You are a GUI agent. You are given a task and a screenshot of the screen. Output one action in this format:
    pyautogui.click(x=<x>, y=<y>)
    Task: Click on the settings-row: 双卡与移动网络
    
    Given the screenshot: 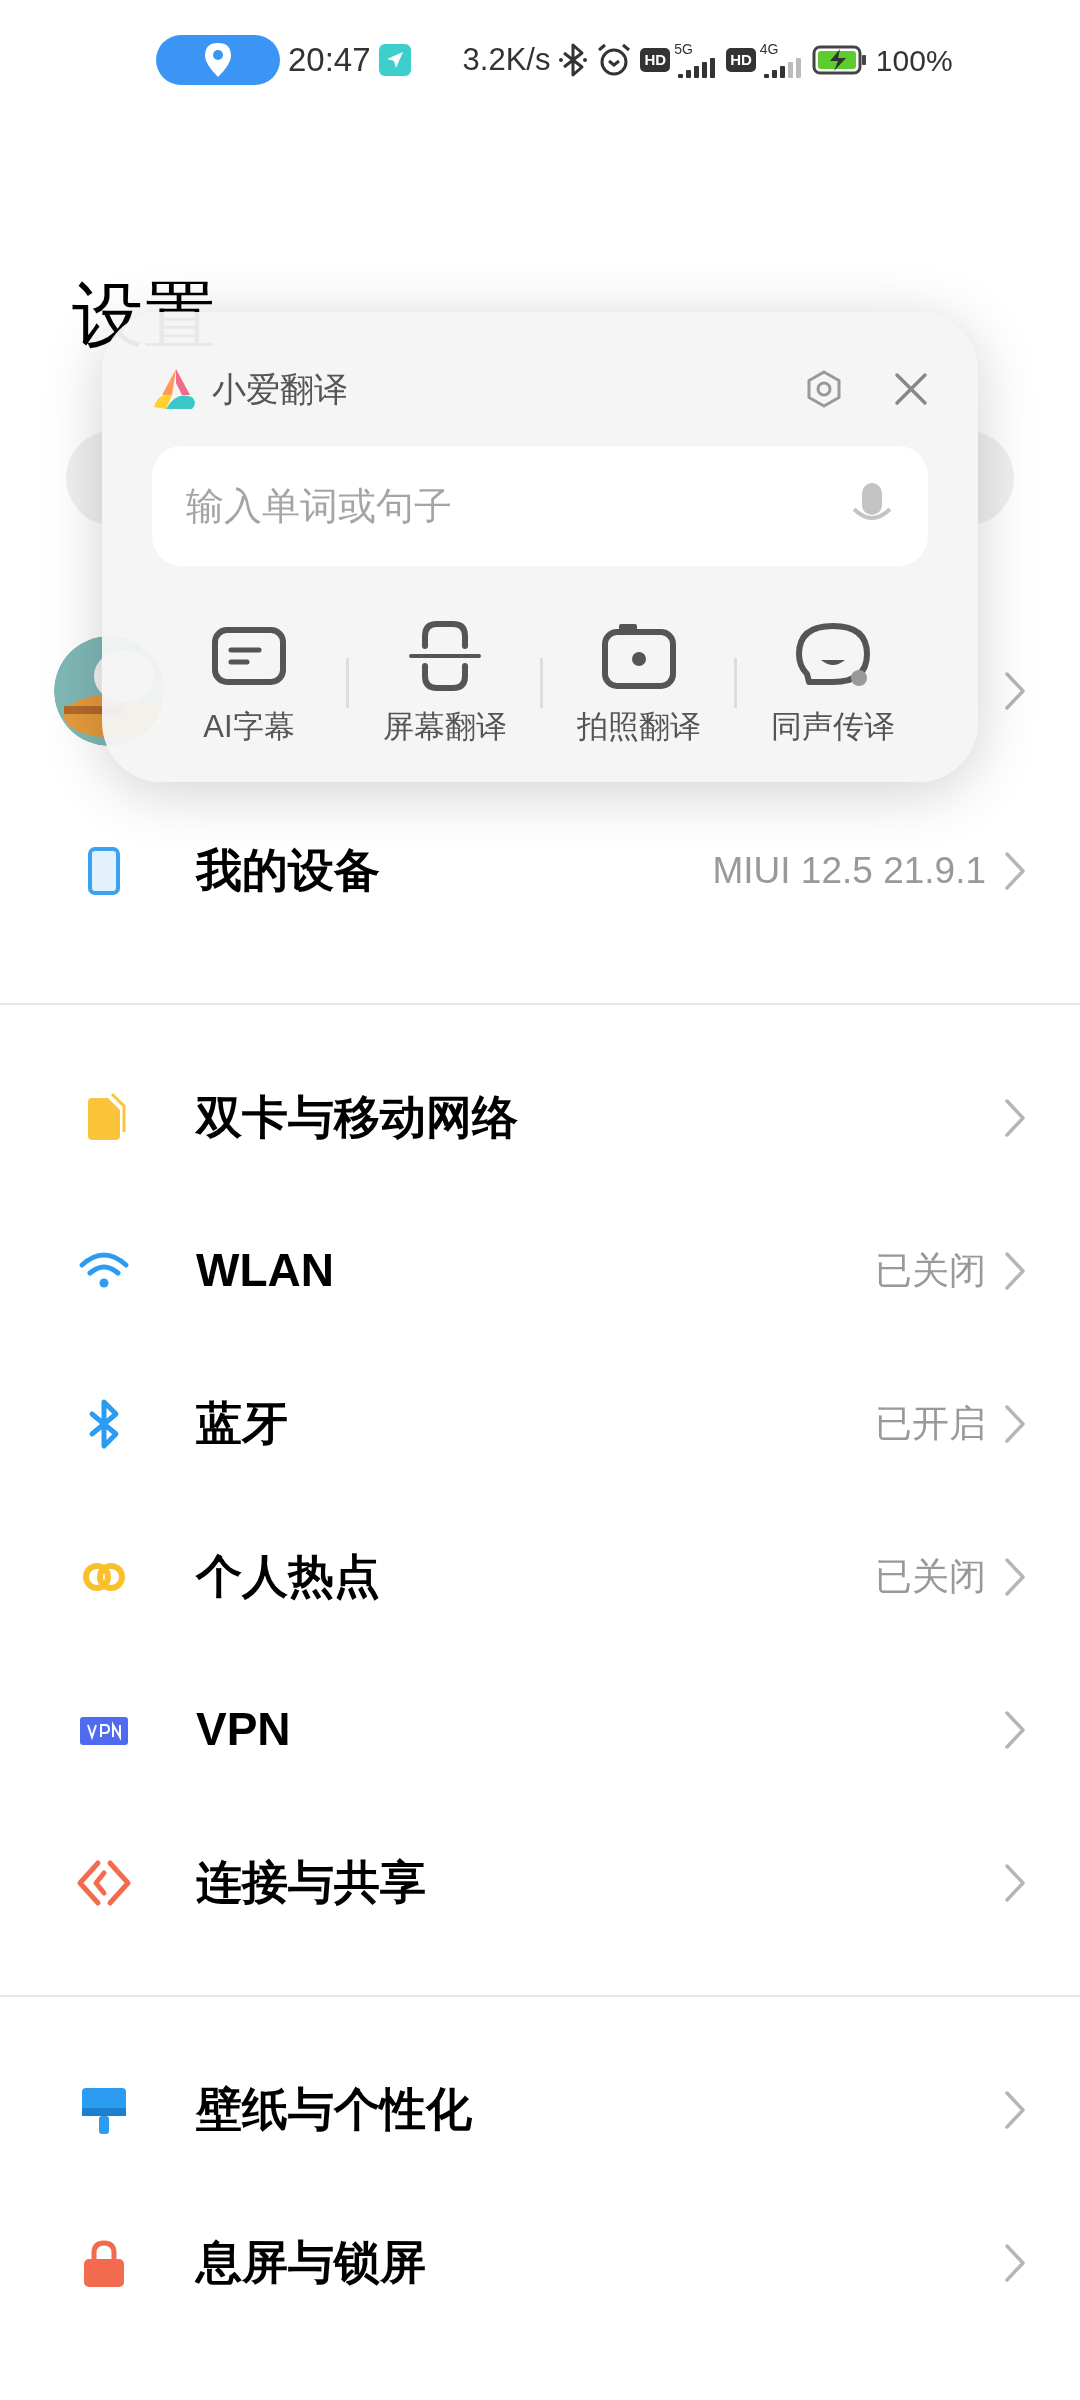 What is the action you would take?
    pyautogui.click(x=540, y=1117)
    